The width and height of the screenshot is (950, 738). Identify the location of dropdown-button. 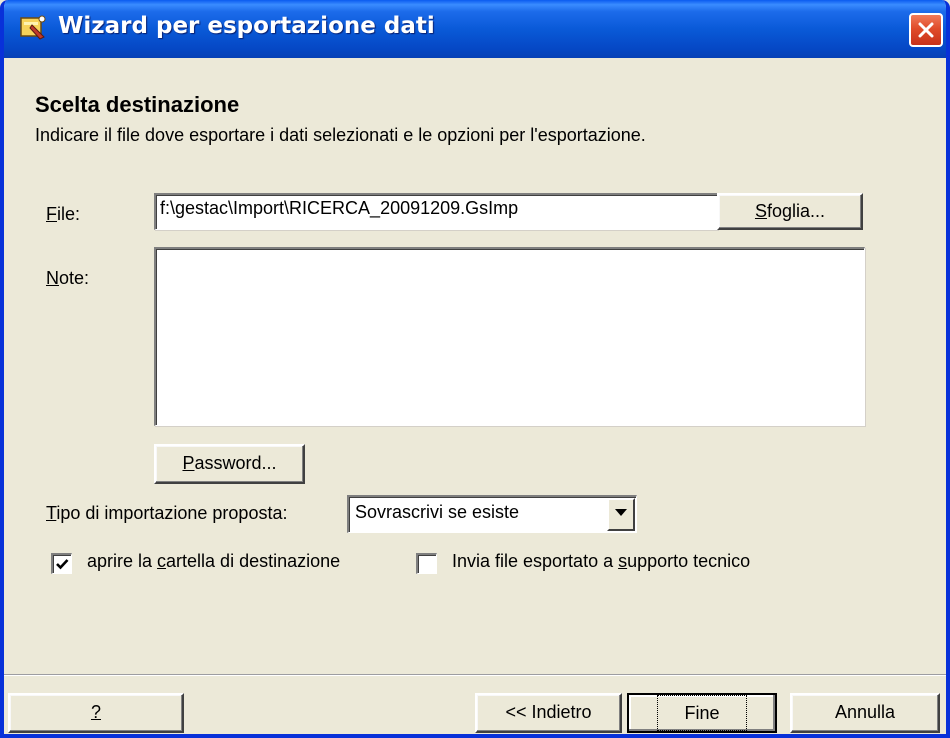
(621, 514).